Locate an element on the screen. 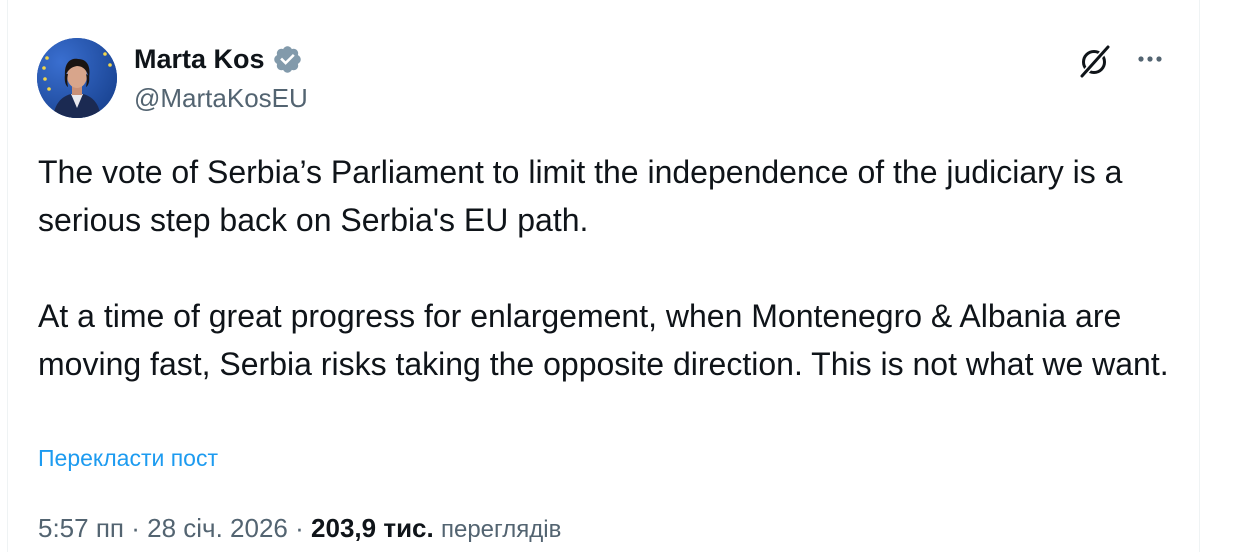  tweet-date: 28 січ. 2026 is located at coordinates (217, 528).